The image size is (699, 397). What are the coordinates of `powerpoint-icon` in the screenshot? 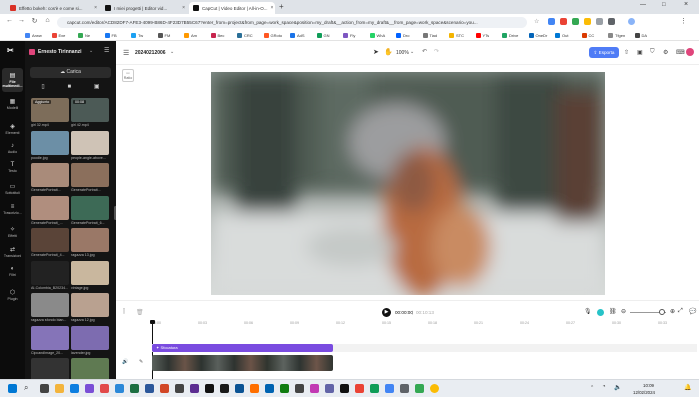 It's located at (164, 388).